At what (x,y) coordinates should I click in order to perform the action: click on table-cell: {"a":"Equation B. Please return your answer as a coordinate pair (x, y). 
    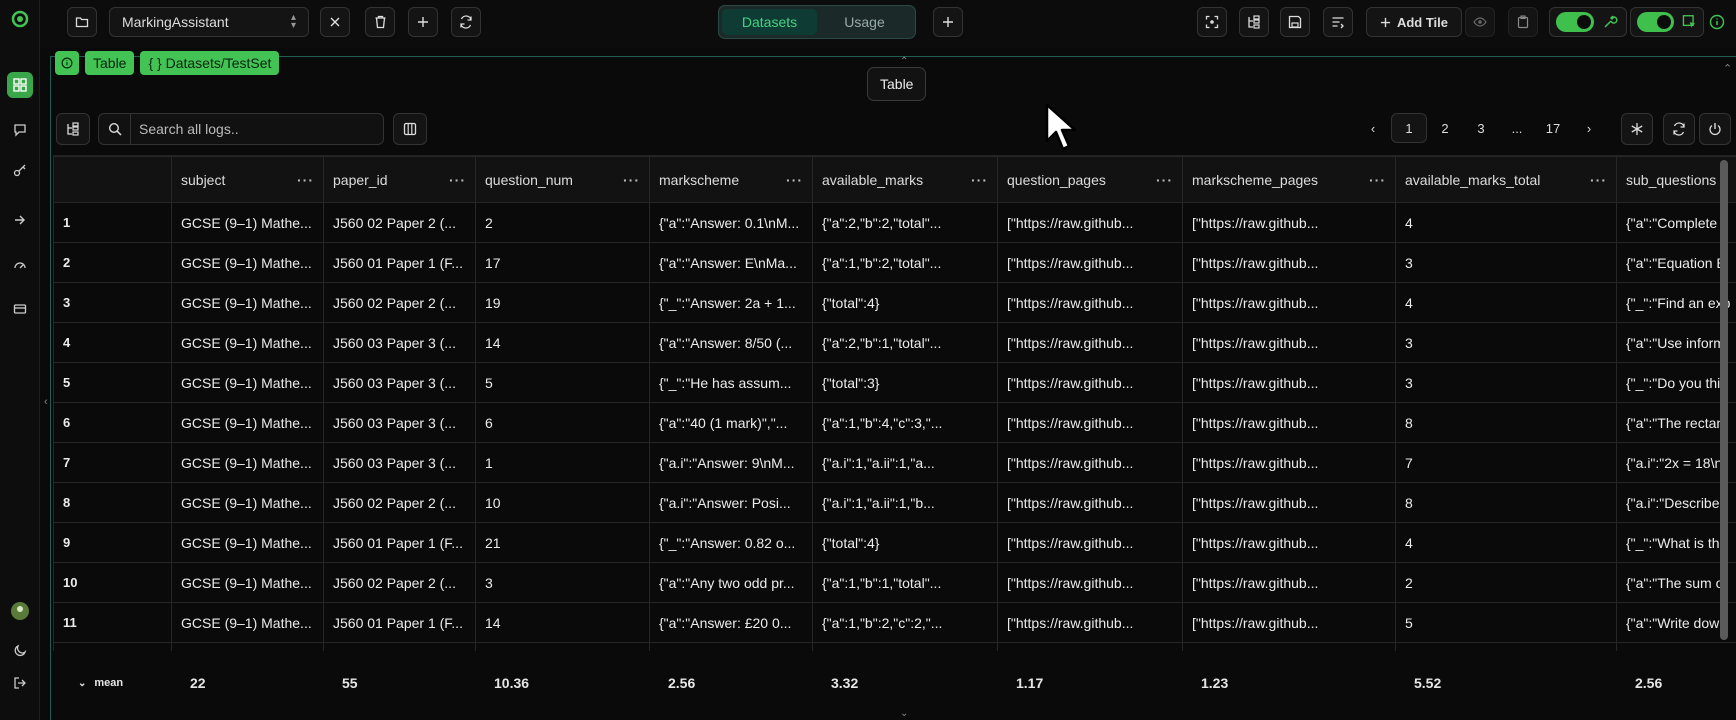
    Looking at the image, I should click on (1676, 262).